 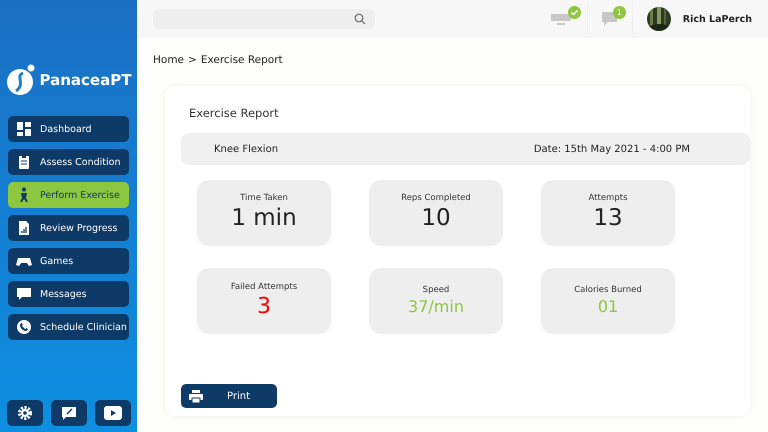 What do you see at coordinates (24, 327) in the screenshot?
I see `phone-icon` at bounding box center [24, 327].